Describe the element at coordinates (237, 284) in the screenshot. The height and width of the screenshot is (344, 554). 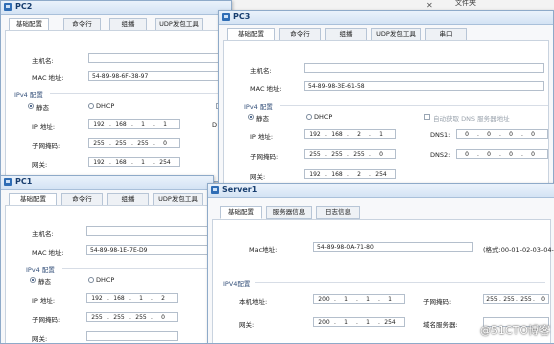
I see `ipv4-section-title: IPV4配置` at that location.